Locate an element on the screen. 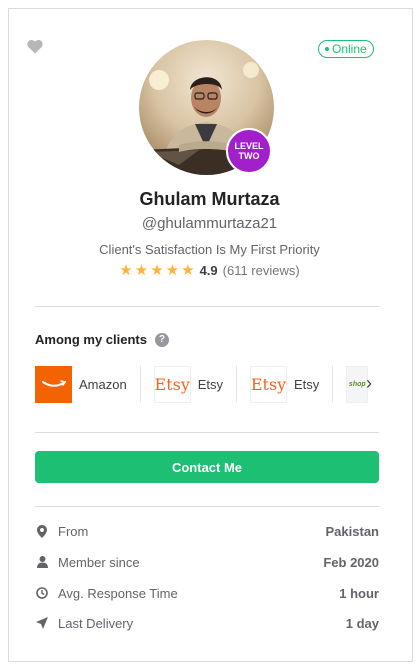 This screenshot has height=667, width=419. clients-section-title: Among my clients ? is located at coordinates (102, 339).